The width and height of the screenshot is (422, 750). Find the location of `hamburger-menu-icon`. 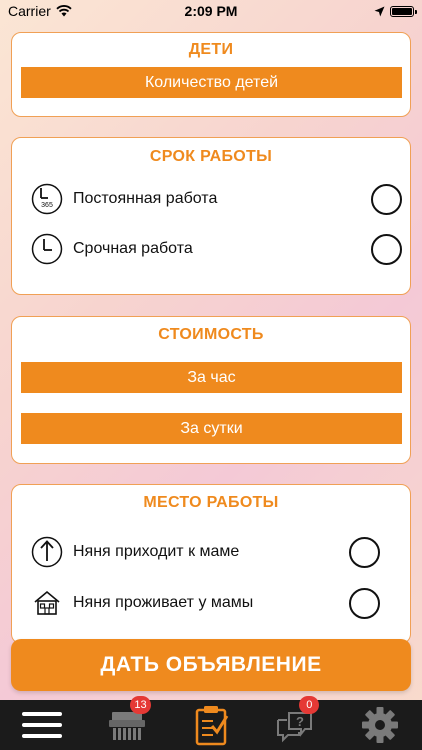

hamburger-menu-icon is located at coordinates (42, 725).